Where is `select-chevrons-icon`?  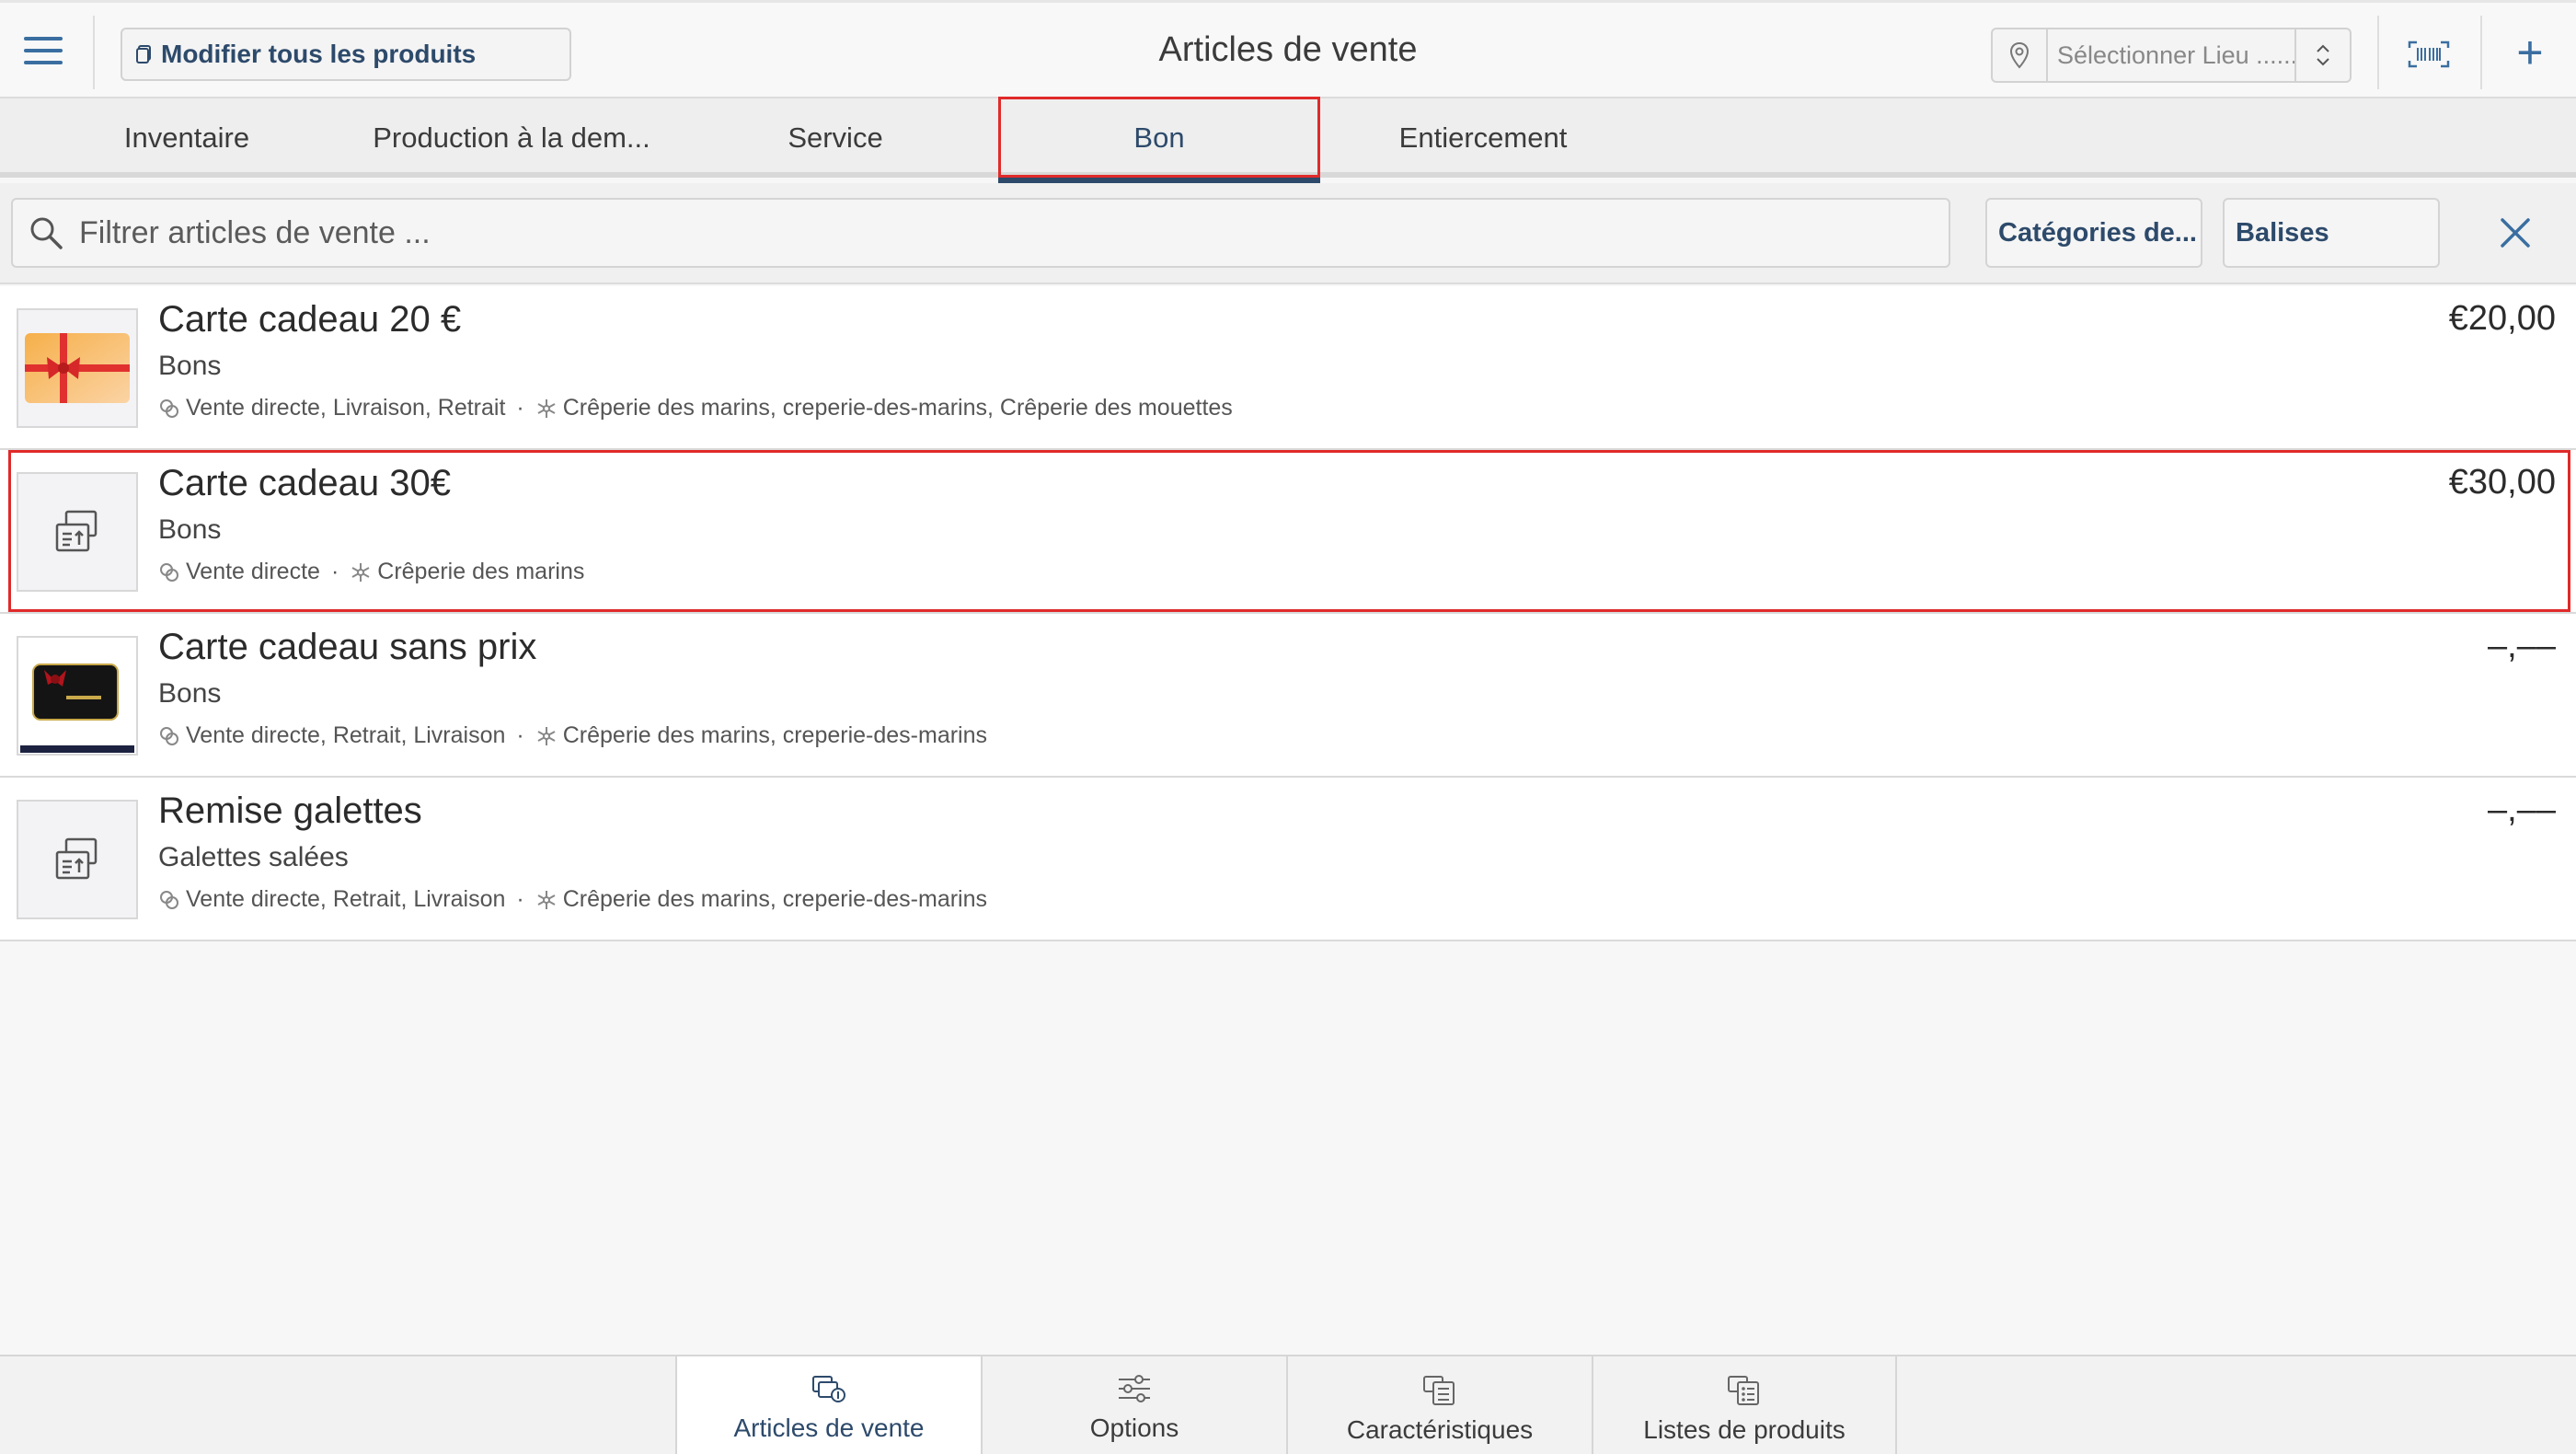
select-chevrons-icon is located at coordinates (2322, 55).